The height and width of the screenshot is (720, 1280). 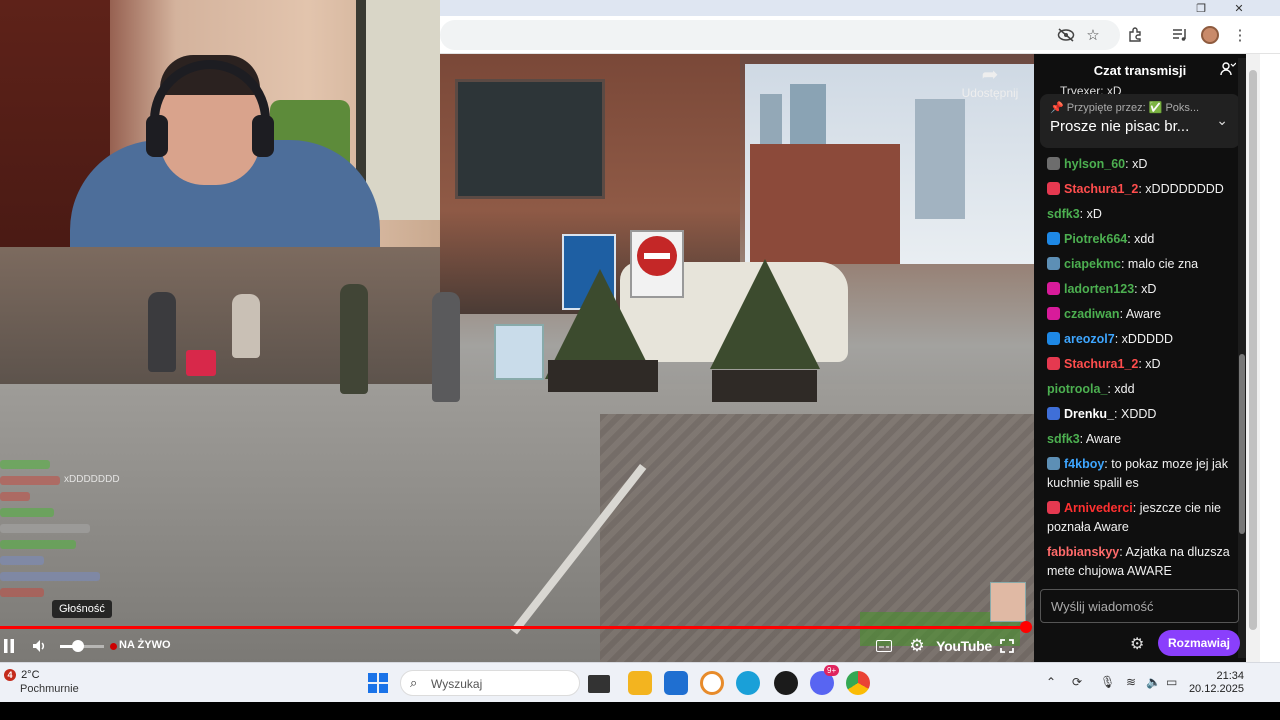 I want to click on chat-title: Czat transmisji, so click(x=1140, y=70).